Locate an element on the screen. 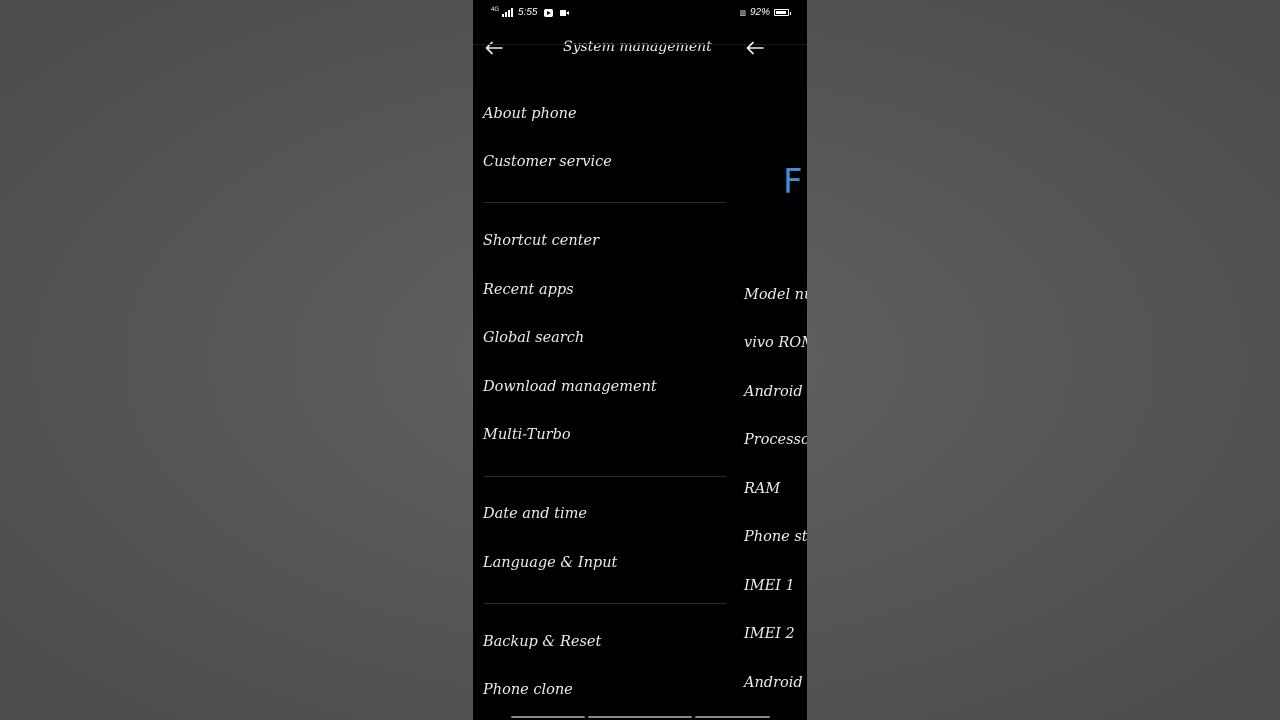 The height and width of the screenshot is (720, 1280). menu-item-multi-turbo: Multi-Turbo is located at coordinates (527, 435).